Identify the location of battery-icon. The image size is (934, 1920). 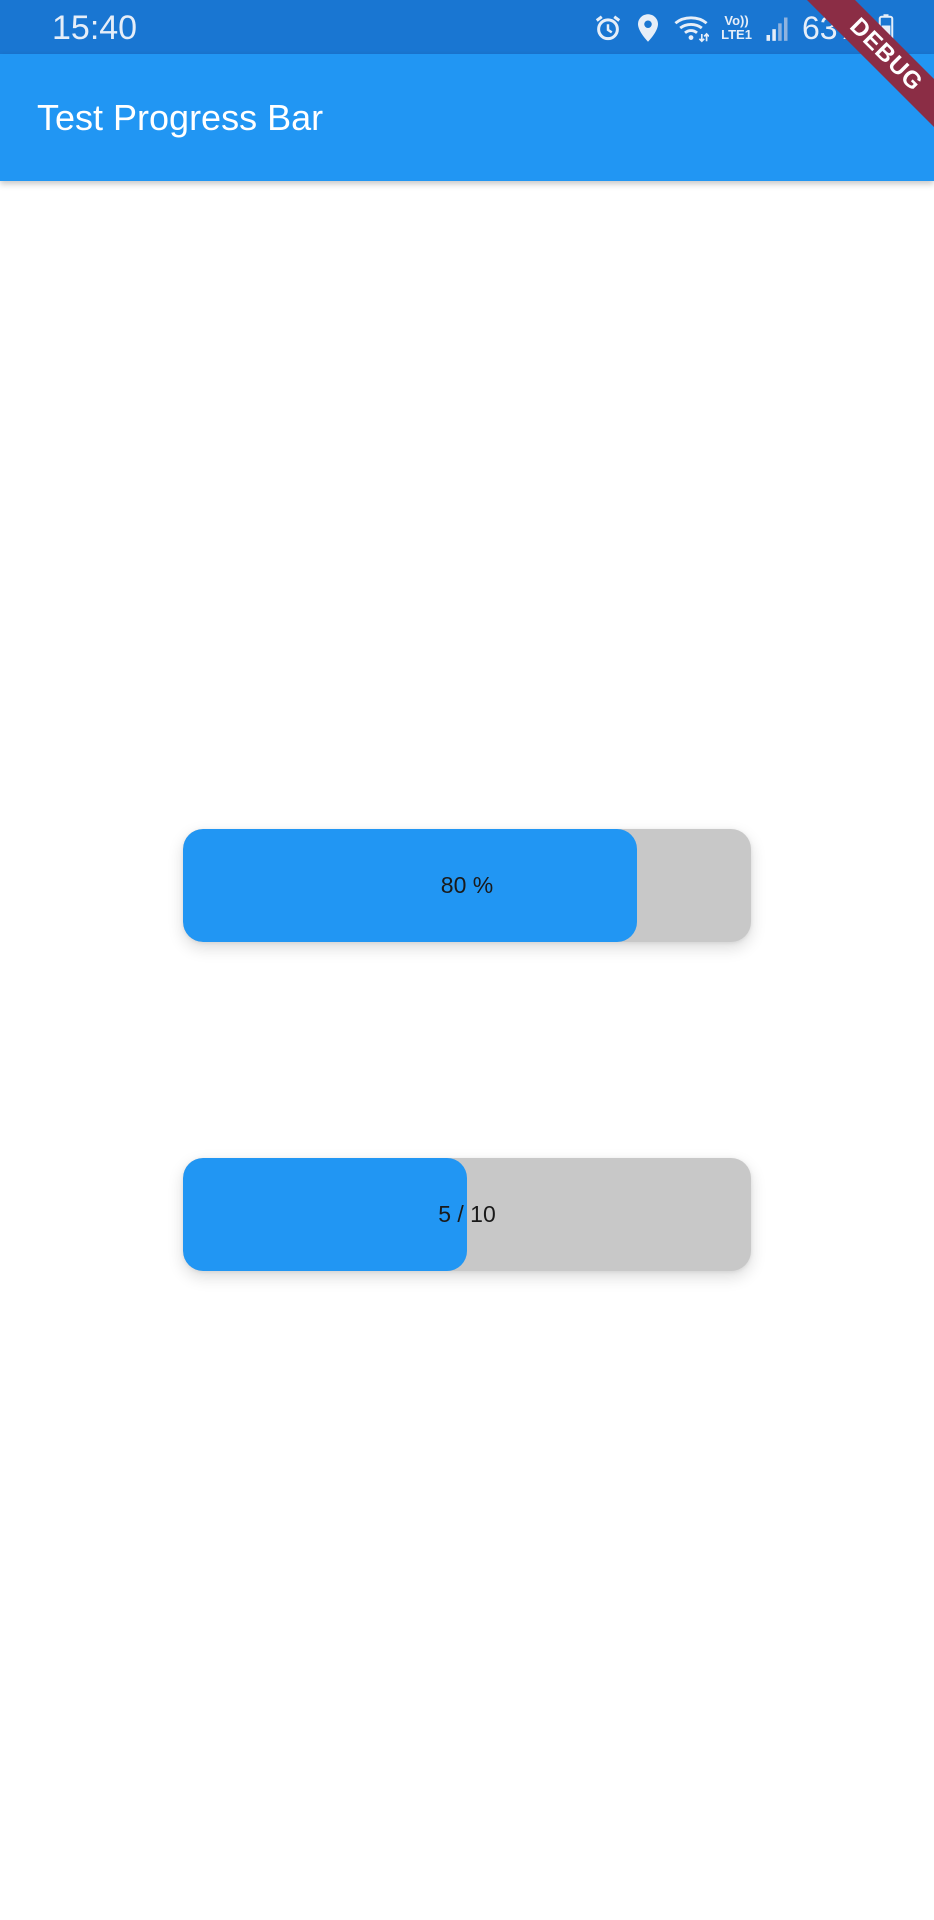
(886, 28).